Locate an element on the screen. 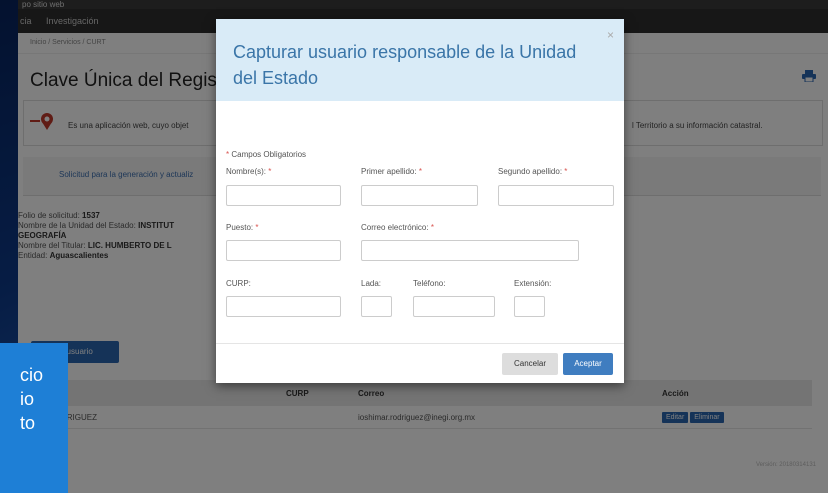 The image size is (828, 493). side-card: cio io to is located at coordinates (34, 418).